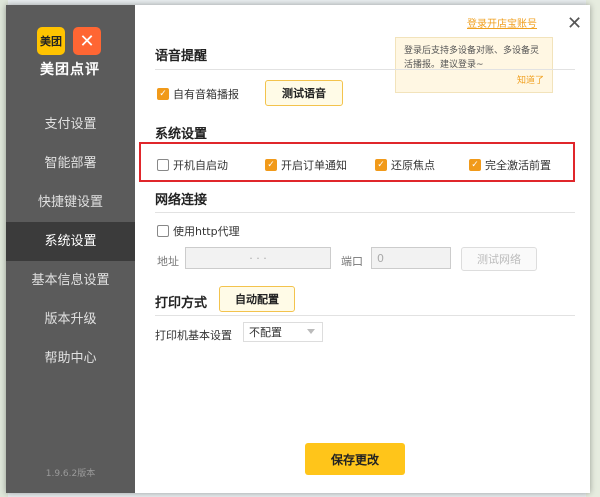  I want to click on restore-focus-checkbox: ✓ 还原焦点, so click(405, 165).